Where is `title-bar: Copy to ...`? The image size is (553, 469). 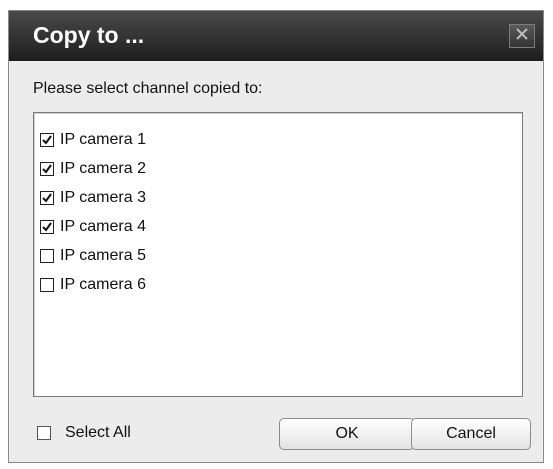 title-bar: Copy to ... is located at coordinates (276, 36).